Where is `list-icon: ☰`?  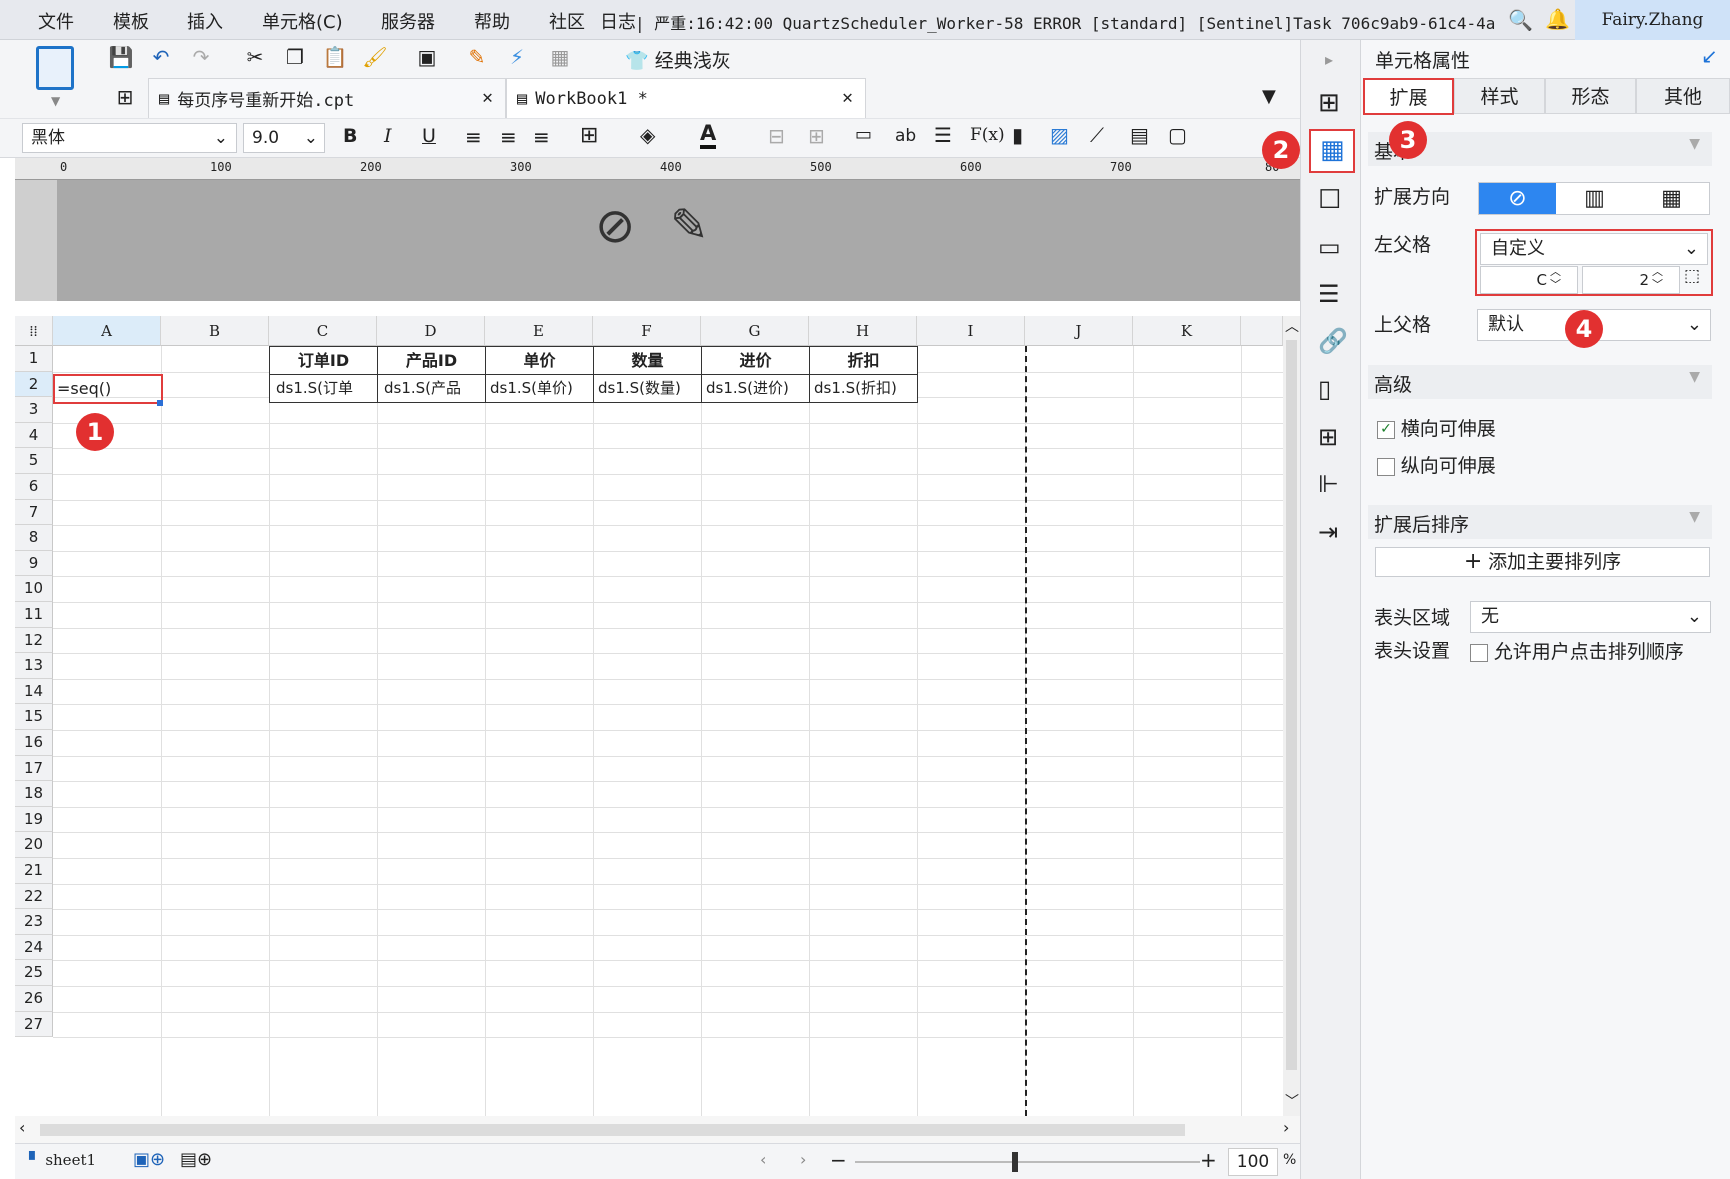 list-icon: ☰ is located at coordinates (943, 135).